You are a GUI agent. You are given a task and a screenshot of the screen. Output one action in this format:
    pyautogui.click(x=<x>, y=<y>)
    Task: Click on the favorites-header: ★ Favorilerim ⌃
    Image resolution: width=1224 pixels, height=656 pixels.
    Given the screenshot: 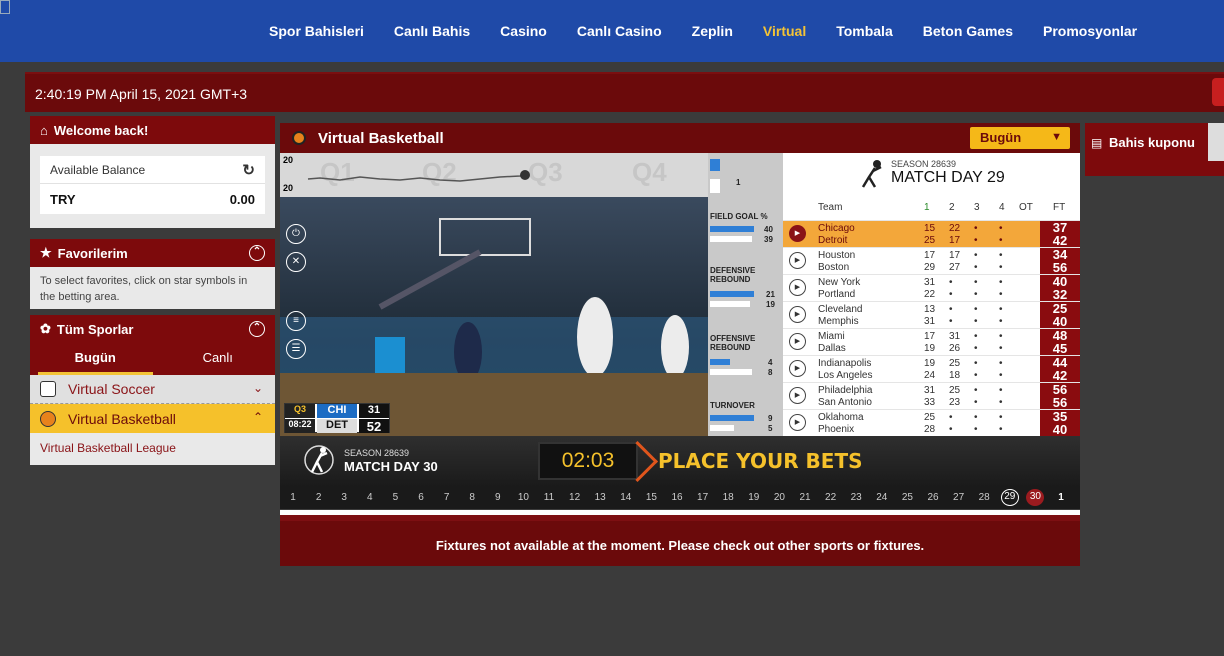 What is the action you would take?
    pyautogui.click(x=152, y=253)
    